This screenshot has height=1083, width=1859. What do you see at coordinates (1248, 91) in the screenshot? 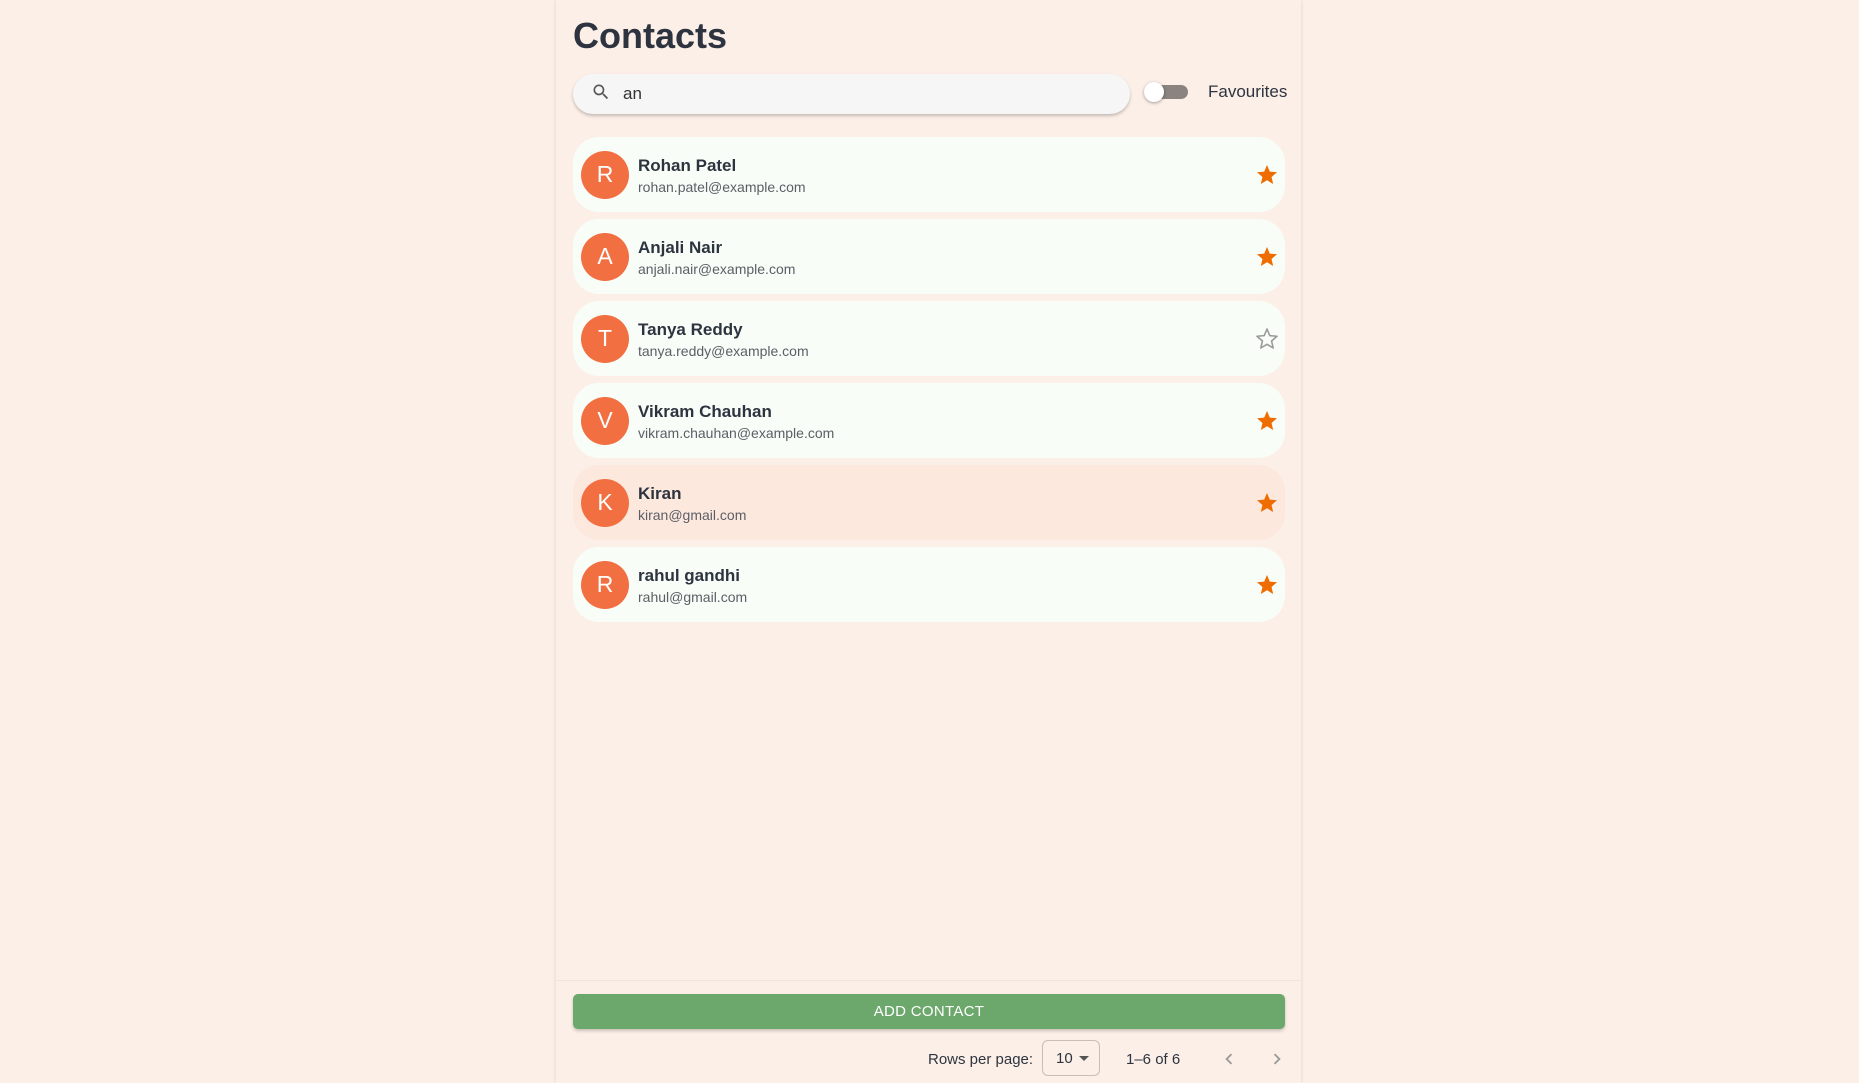
I see `favourites-label: Favourites` at bounding box center [1248, 91].